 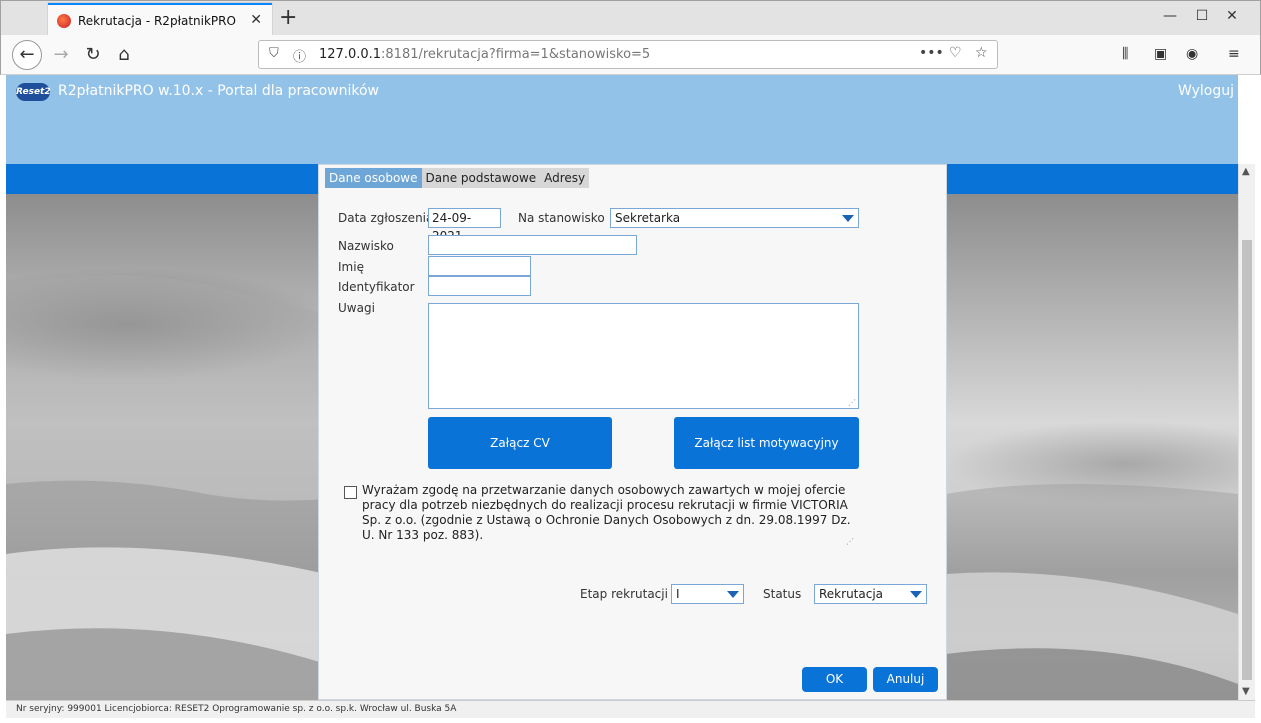 What do you see at coordinates (1246, 171) in the screenshot?
I see `scroll-up-icon: ▲` at bounding box center [1246, 171].